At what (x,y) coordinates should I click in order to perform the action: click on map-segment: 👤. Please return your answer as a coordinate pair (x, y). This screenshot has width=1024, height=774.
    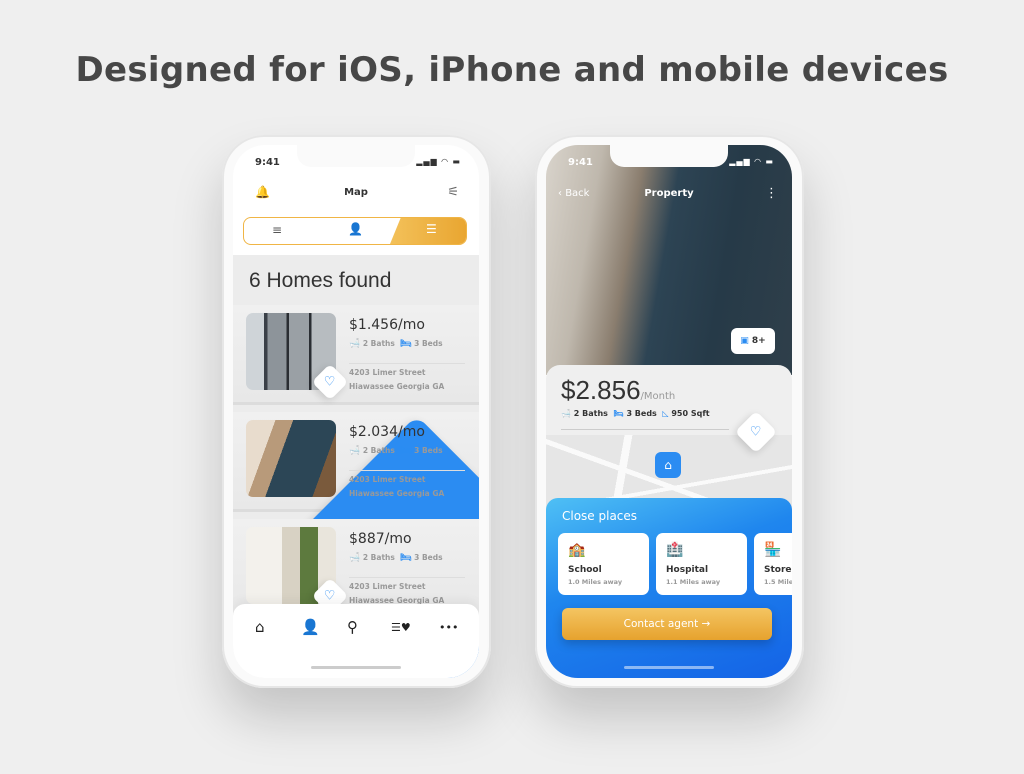
    Looking at the image, I should click on (355, 229).